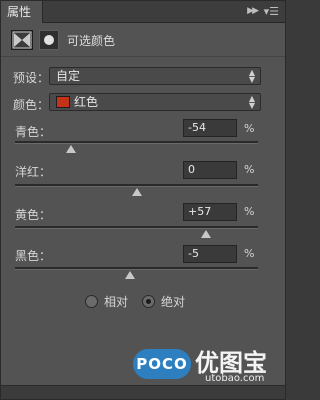 The width and height of the screenshot is (320, 400). What do you see at coordinates (31, 105) in the screenshot?
I see `colors-label: 颜色：` at bounding box center [31, 105].